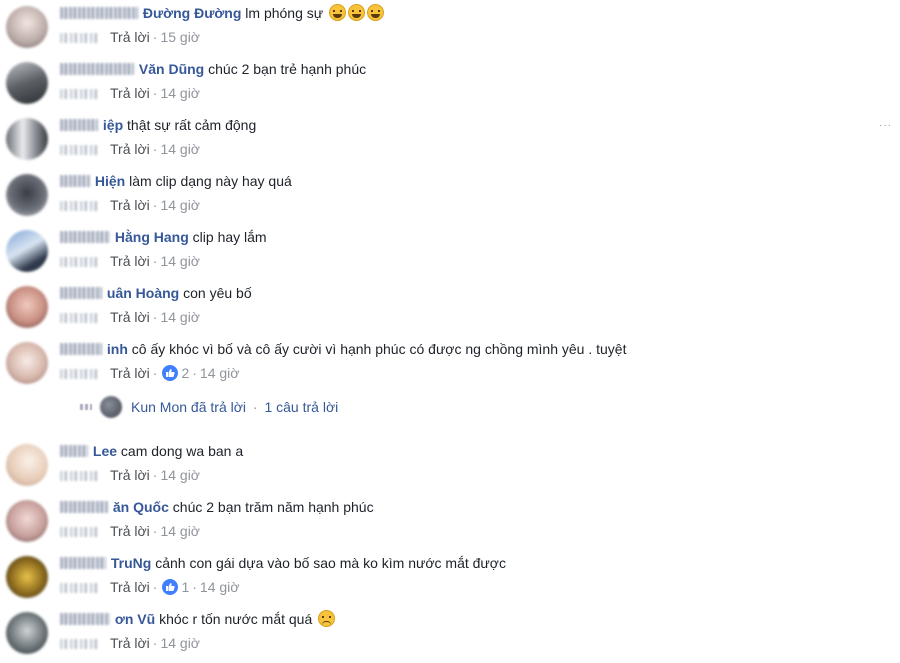  Describe the element at coordinates (210, 181) in the screenshot. I see `comment-text: làm clip dạng này hay quá` at that location.